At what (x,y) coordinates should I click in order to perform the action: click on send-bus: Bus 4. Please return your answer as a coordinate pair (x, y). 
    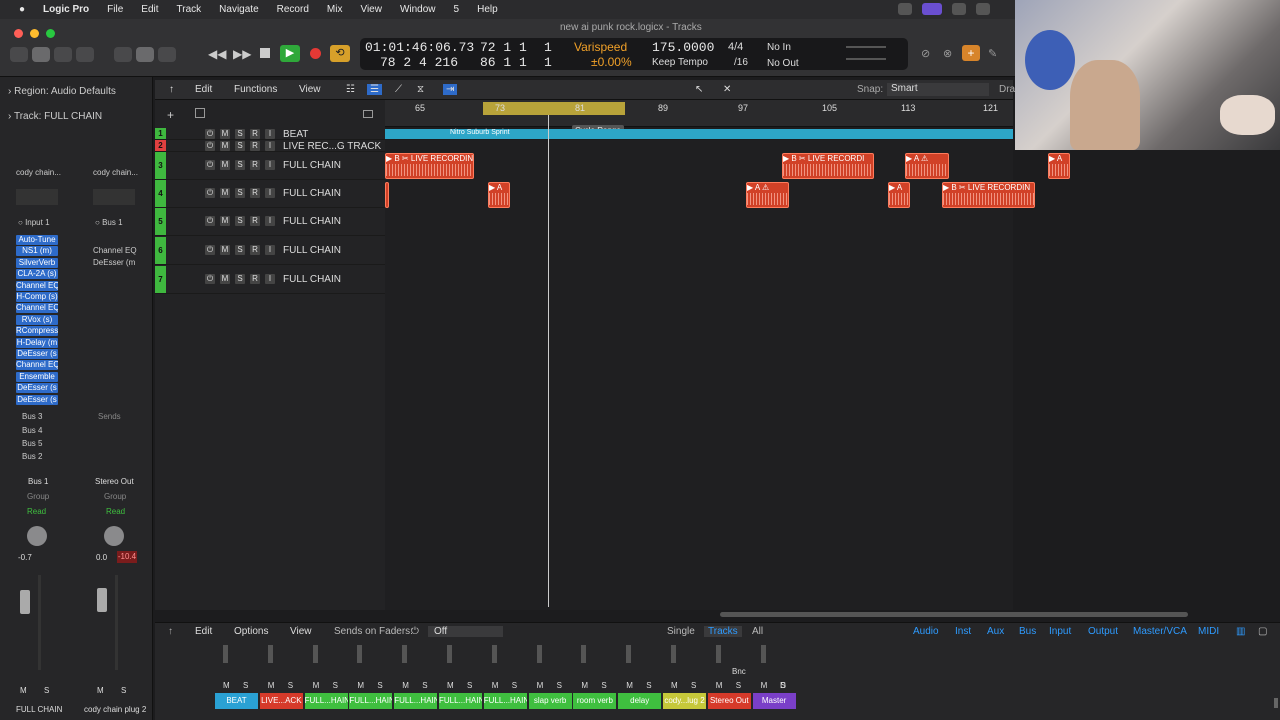
    Looking at the image, I should click on (32, 430).